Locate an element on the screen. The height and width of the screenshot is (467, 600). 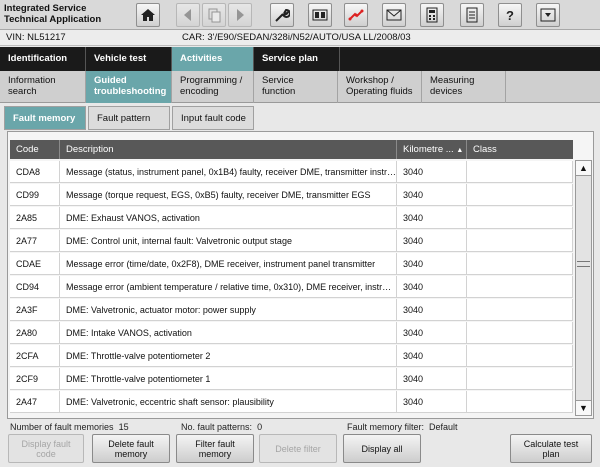
subtab-guided-troubleshooting: Guided troubleshooting is located at coordinates (129, 87).